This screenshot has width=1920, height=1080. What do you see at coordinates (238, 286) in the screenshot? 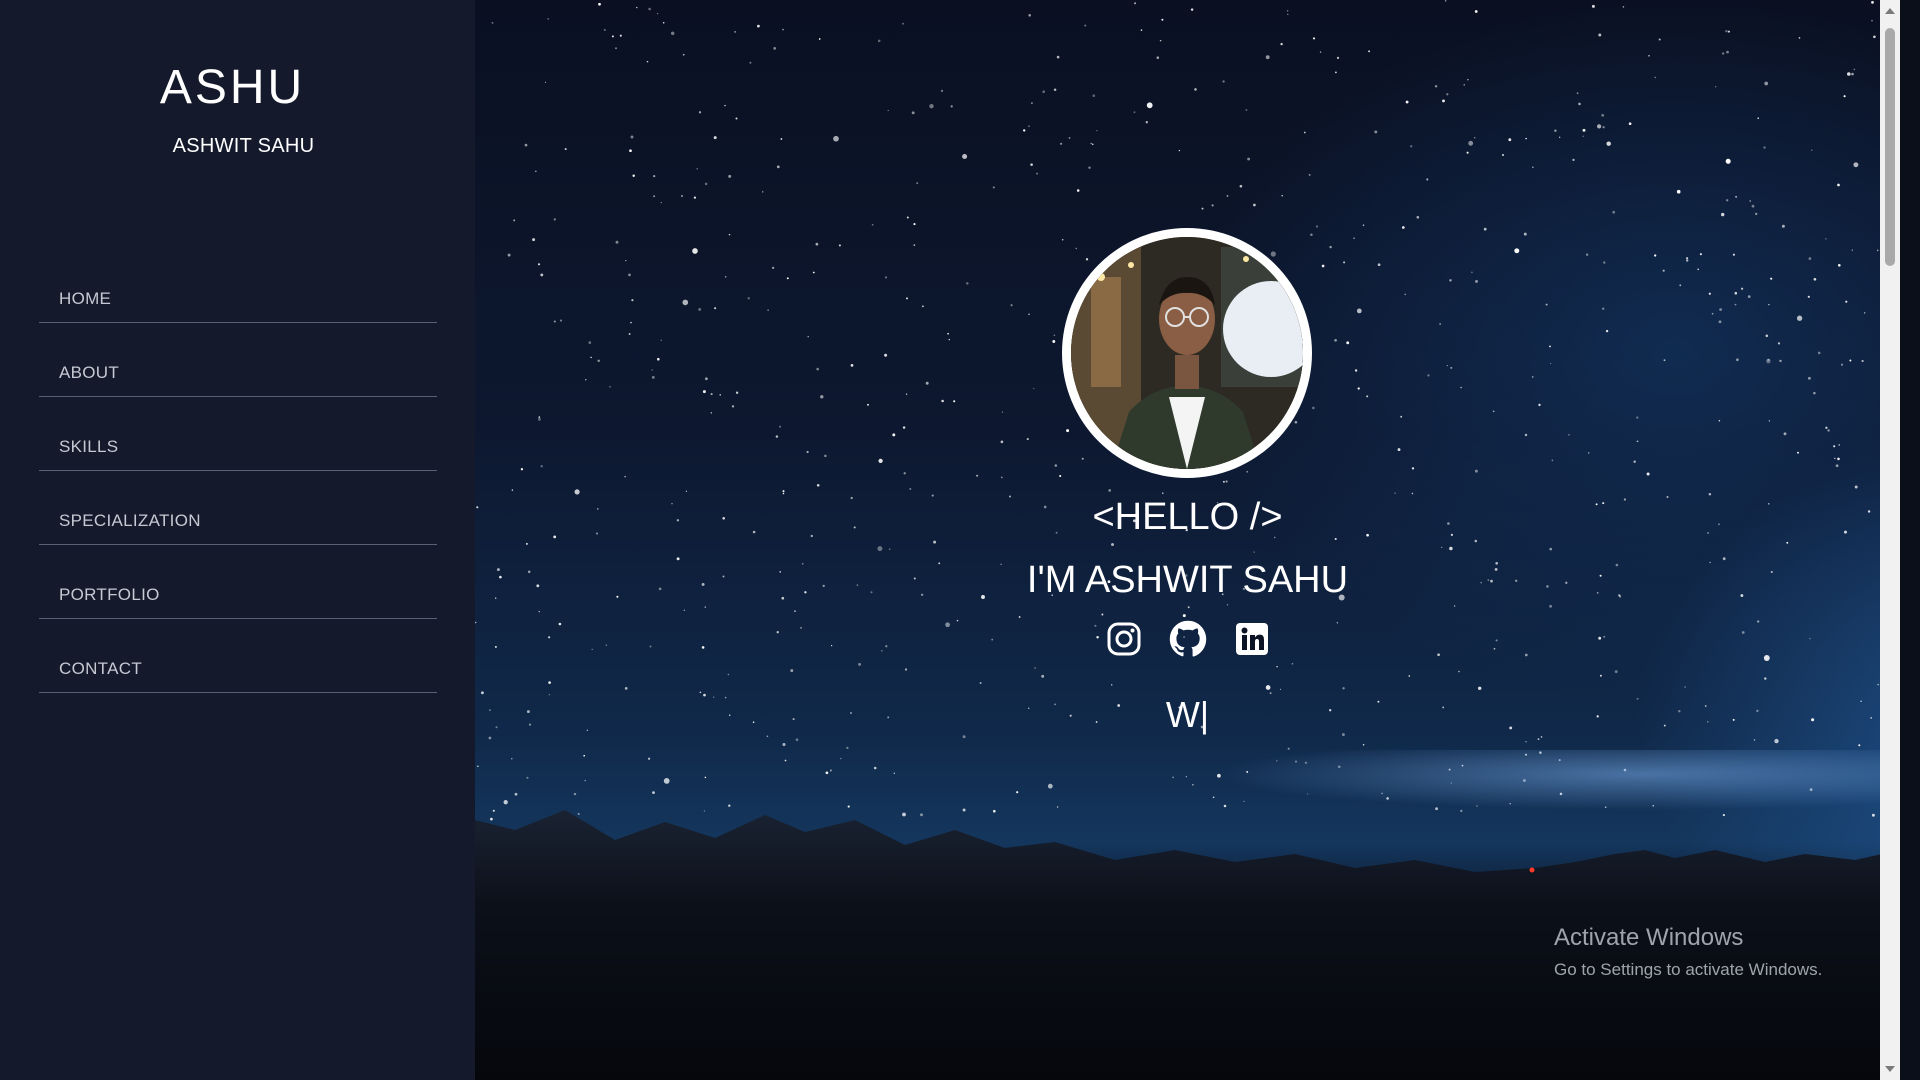
I see `nav-item-home: HOME` at bounding box center [238, 286].